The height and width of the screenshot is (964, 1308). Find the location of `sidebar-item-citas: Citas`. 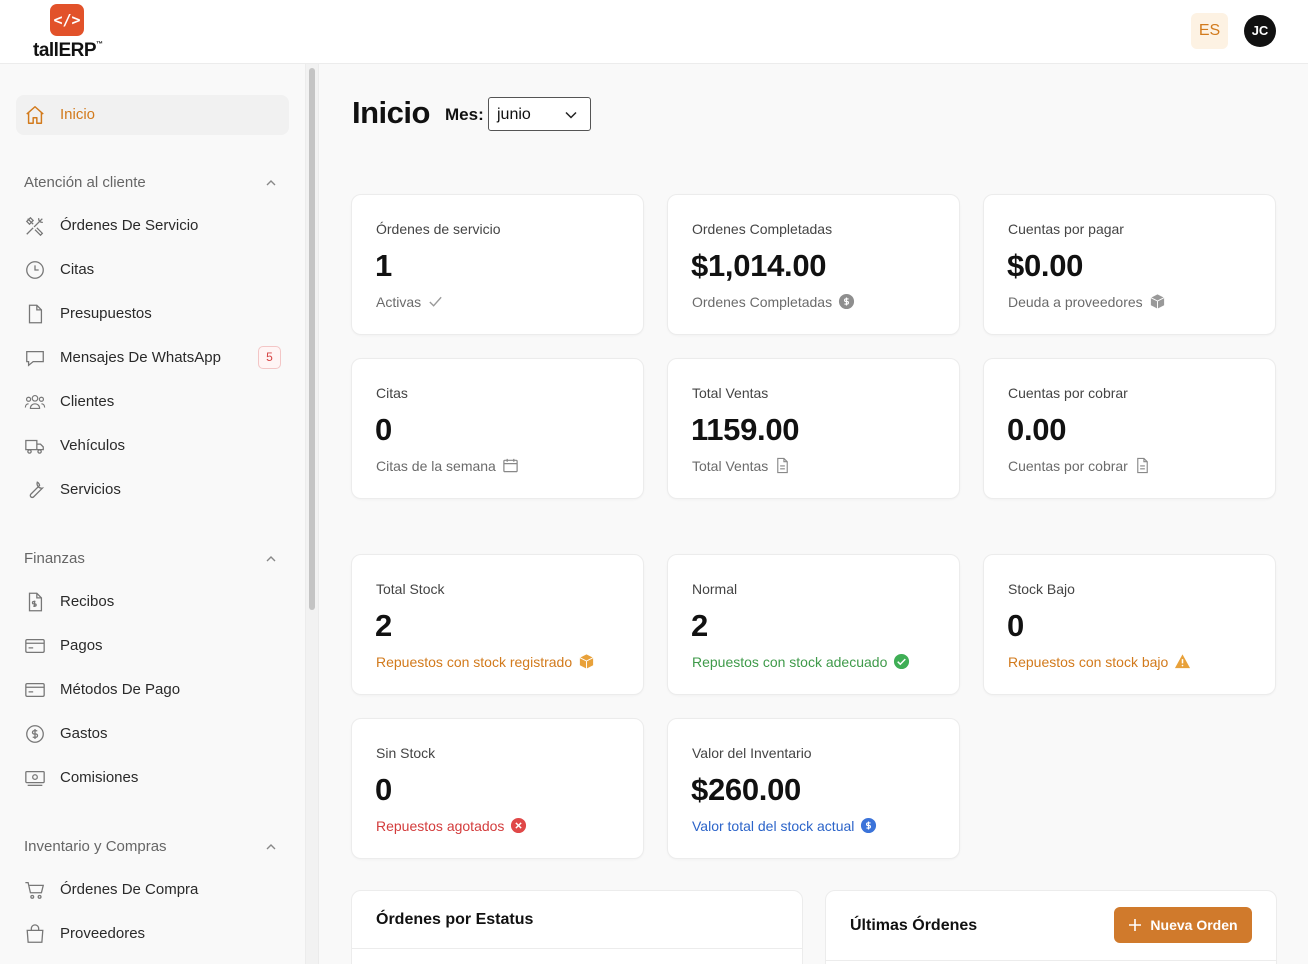

sidebar-item-citas: Citas is located at coordinates (152, 270).